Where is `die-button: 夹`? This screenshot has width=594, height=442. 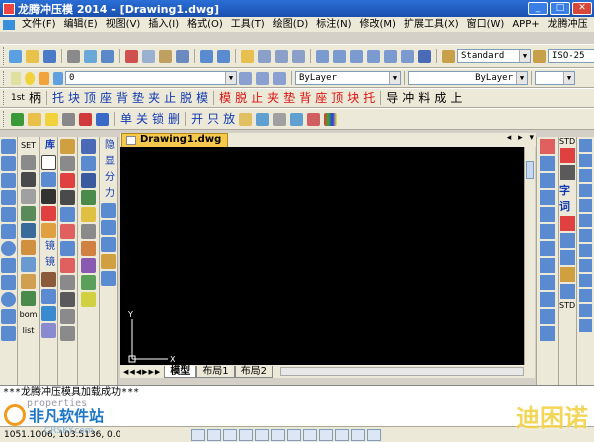 die-button: 夹 is located at coordinates (154, 98).